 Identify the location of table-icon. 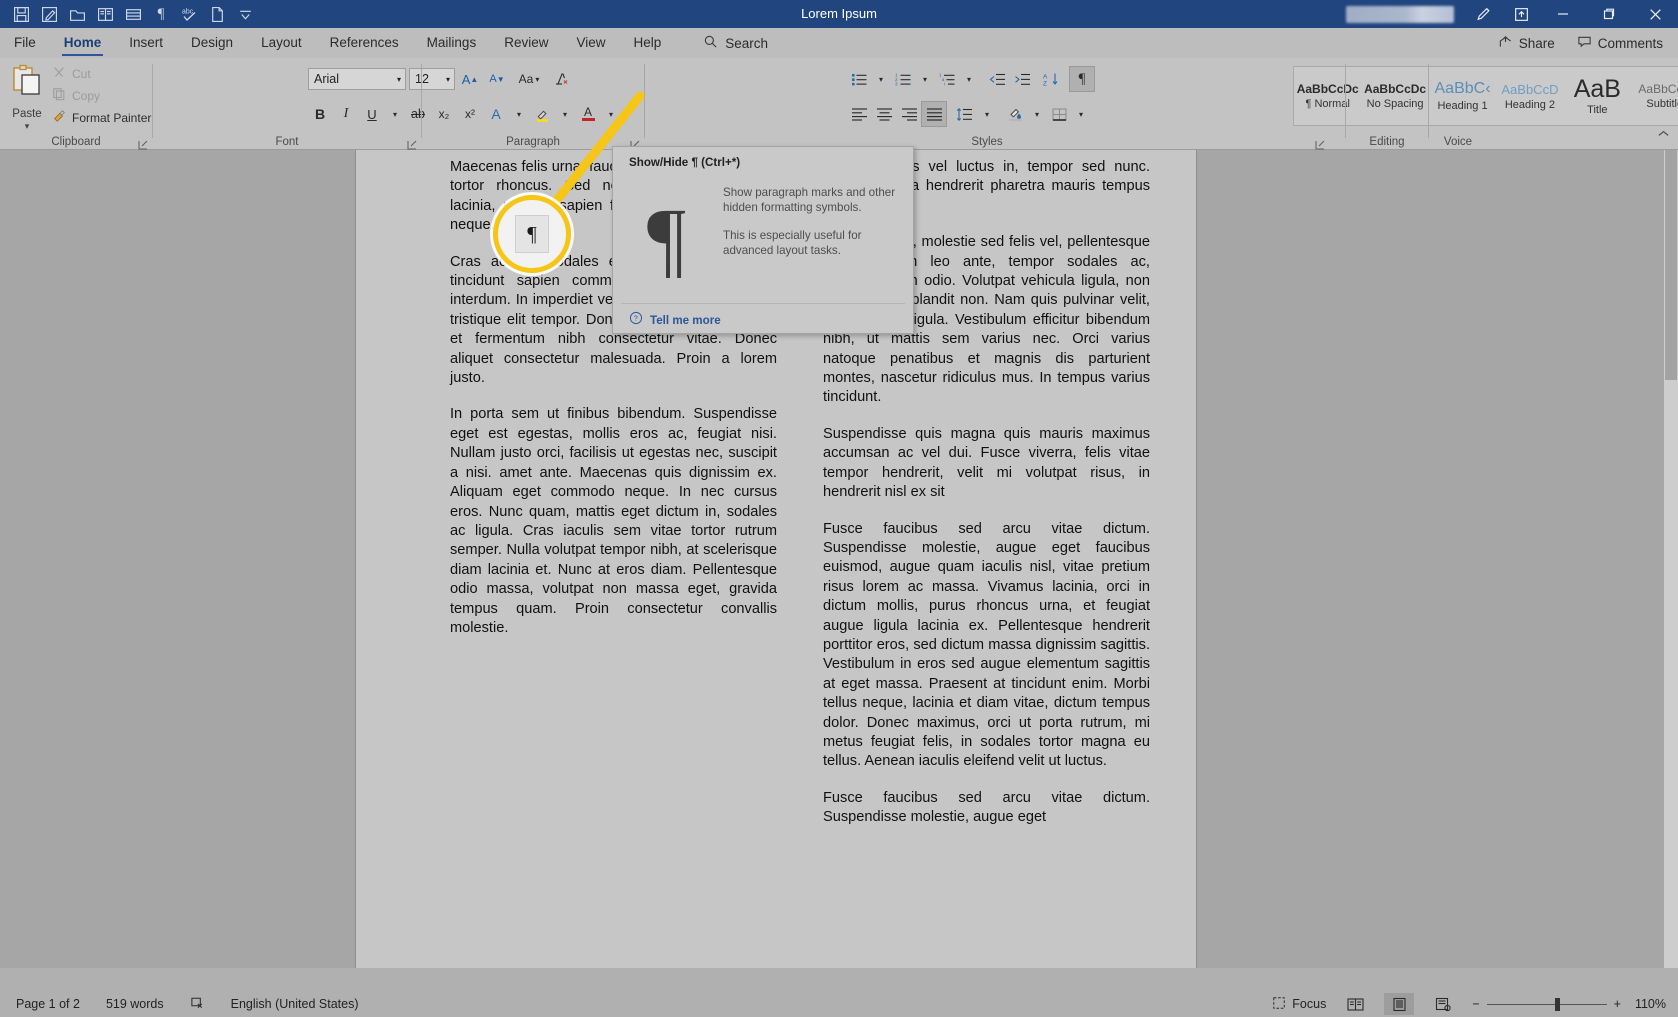
(133, 14).